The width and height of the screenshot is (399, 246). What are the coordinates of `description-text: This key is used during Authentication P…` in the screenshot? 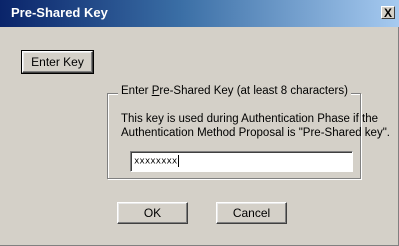 It's located at (255, 126).